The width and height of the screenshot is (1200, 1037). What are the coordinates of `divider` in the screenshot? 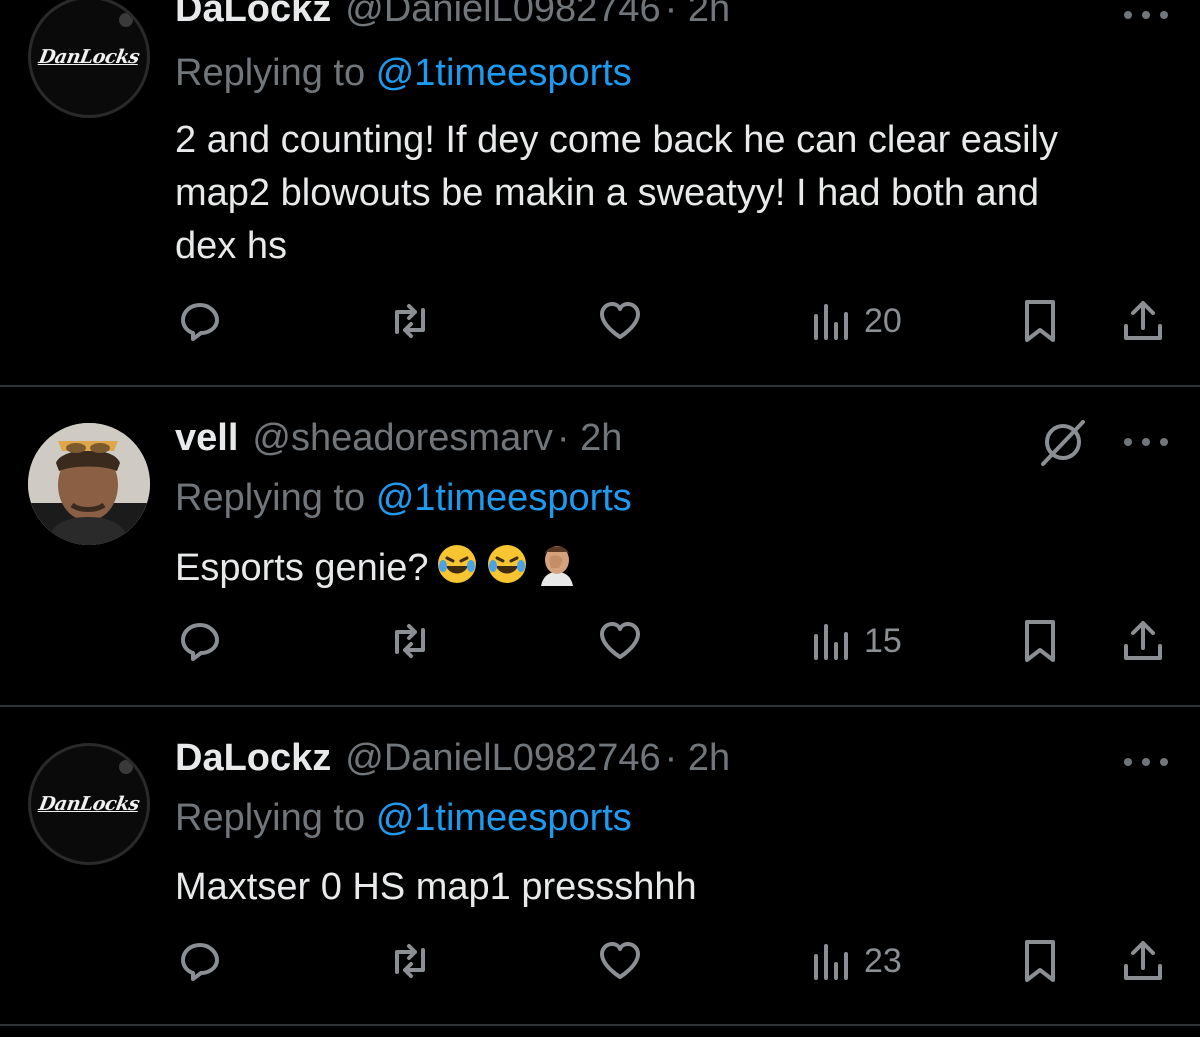 It's located at (600, 1025).